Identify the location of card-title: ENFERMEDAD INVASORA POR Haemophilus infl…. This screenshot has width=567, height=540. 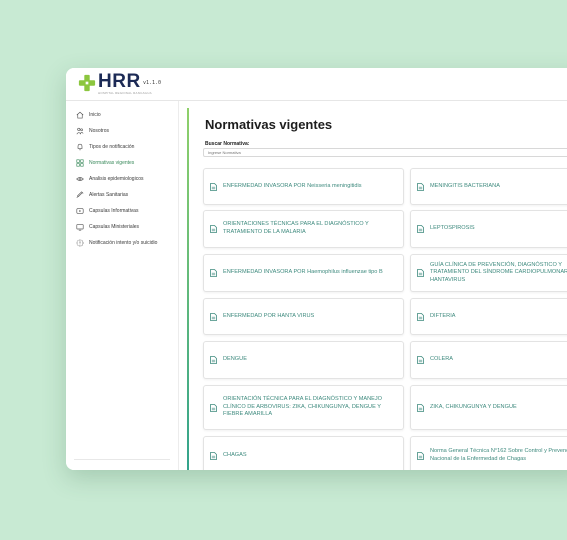
(303, 272).